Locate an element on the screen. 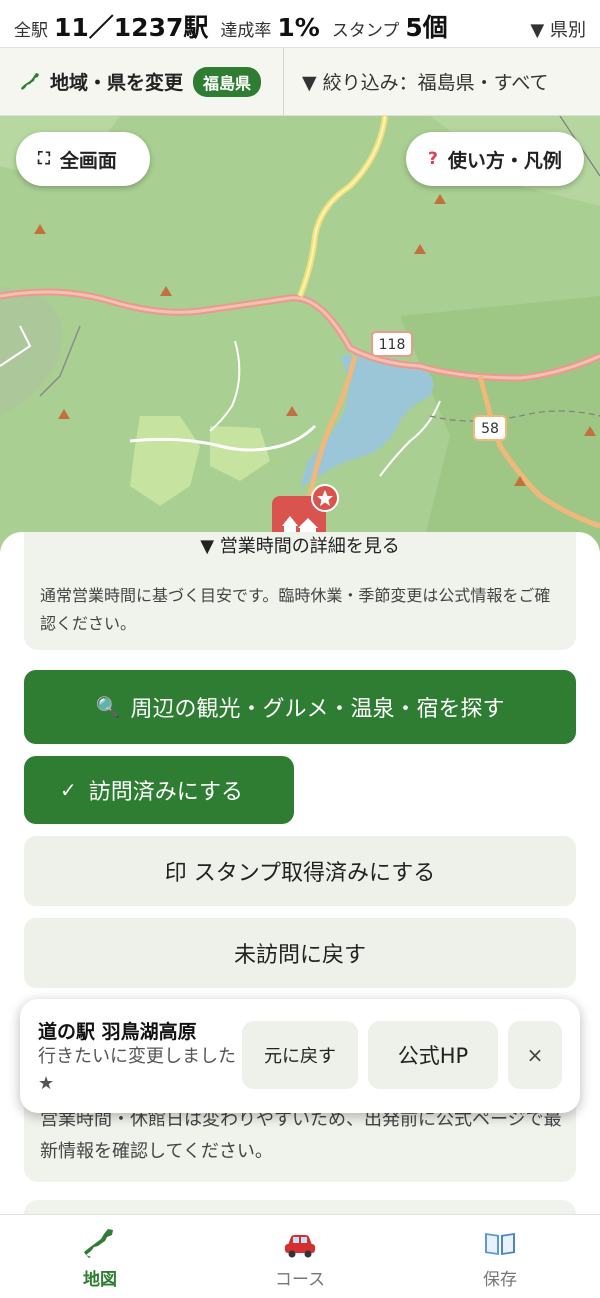 The height and width of the screenshot is (1298, 600). nearby-search-label: 周辺の観光・グルメ・温泉・宿を探す is located at coordinates (317, 709).